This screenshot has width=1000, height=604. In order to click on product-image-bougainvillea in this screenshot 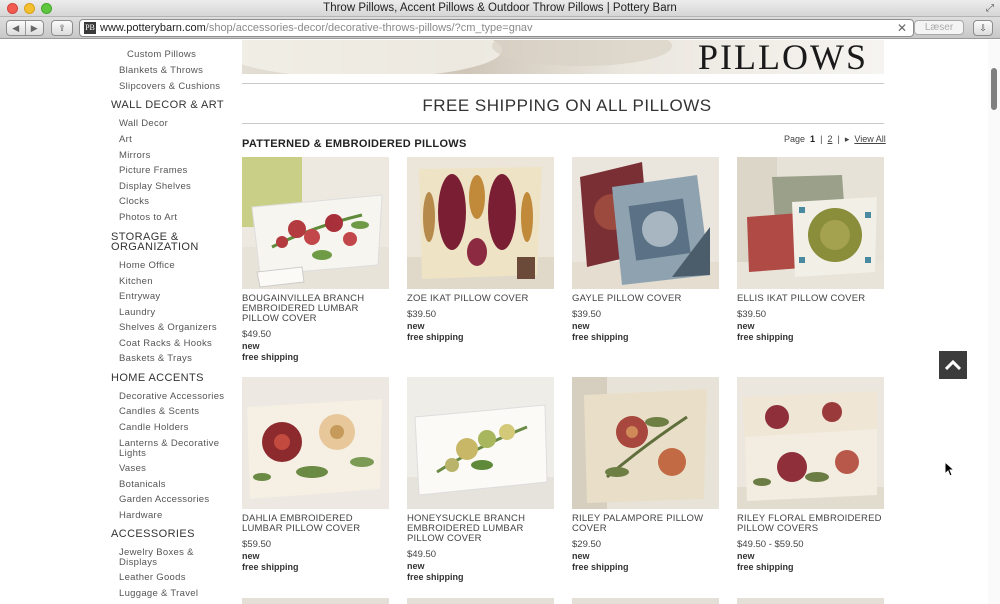, I will do `click(315, 223)`.